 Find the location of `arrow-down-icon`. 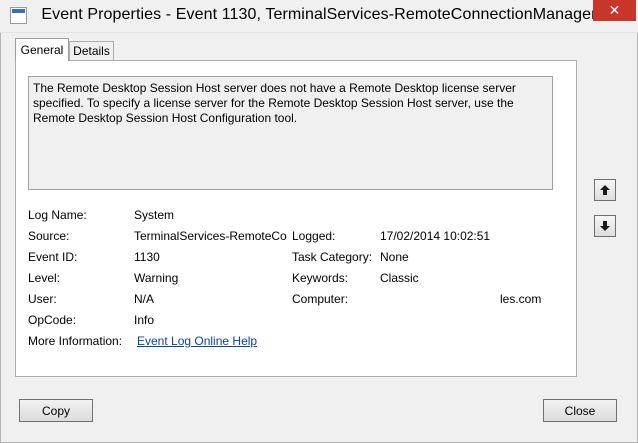

arrow-down-icon is located at coordinates (605, 226).